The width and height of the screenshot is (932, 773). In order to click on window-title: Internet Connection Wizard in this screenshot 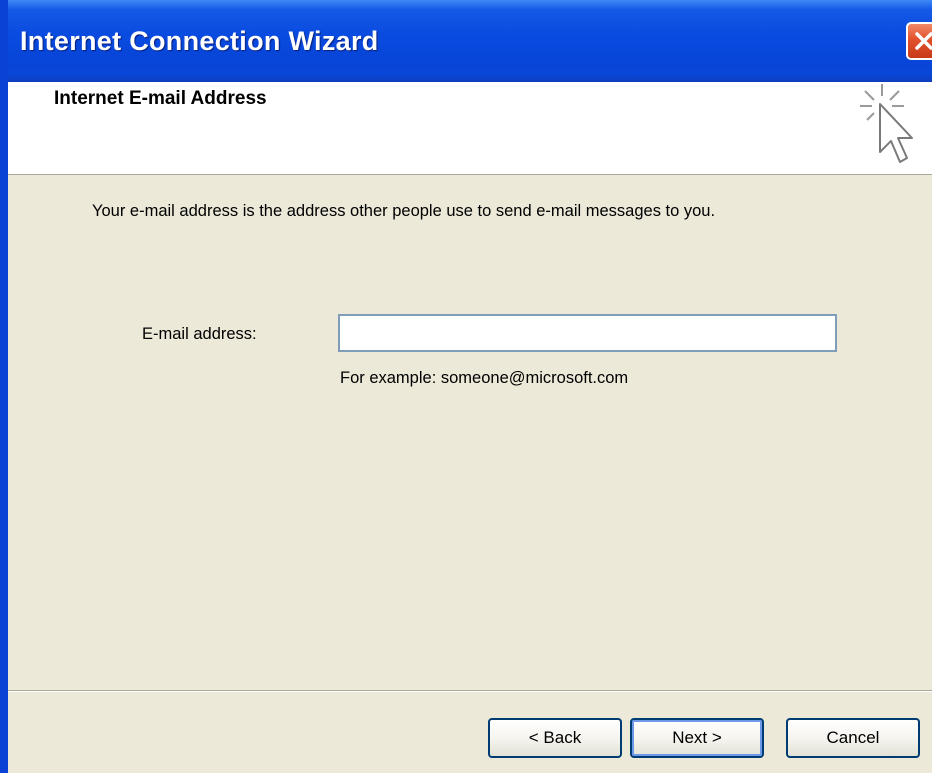, I will do `click(199, 41)`.